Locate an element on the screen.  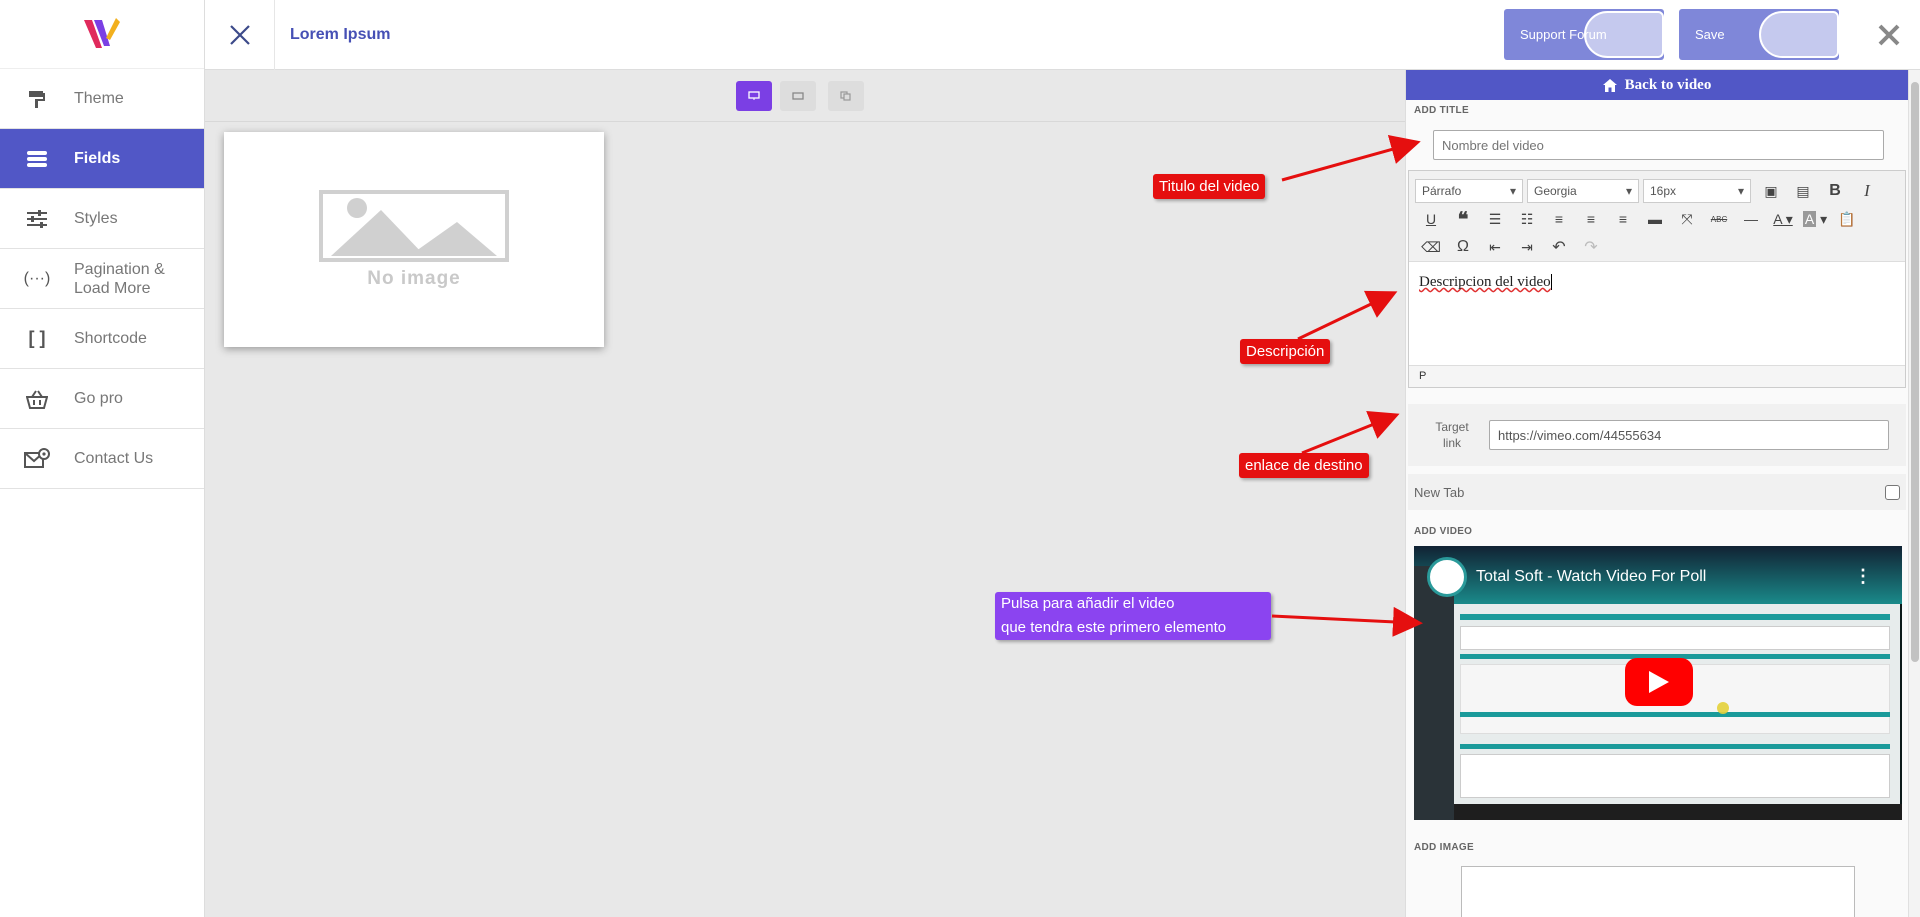
support-forum-button: Support Forum is located at coordinates (1584, 34).